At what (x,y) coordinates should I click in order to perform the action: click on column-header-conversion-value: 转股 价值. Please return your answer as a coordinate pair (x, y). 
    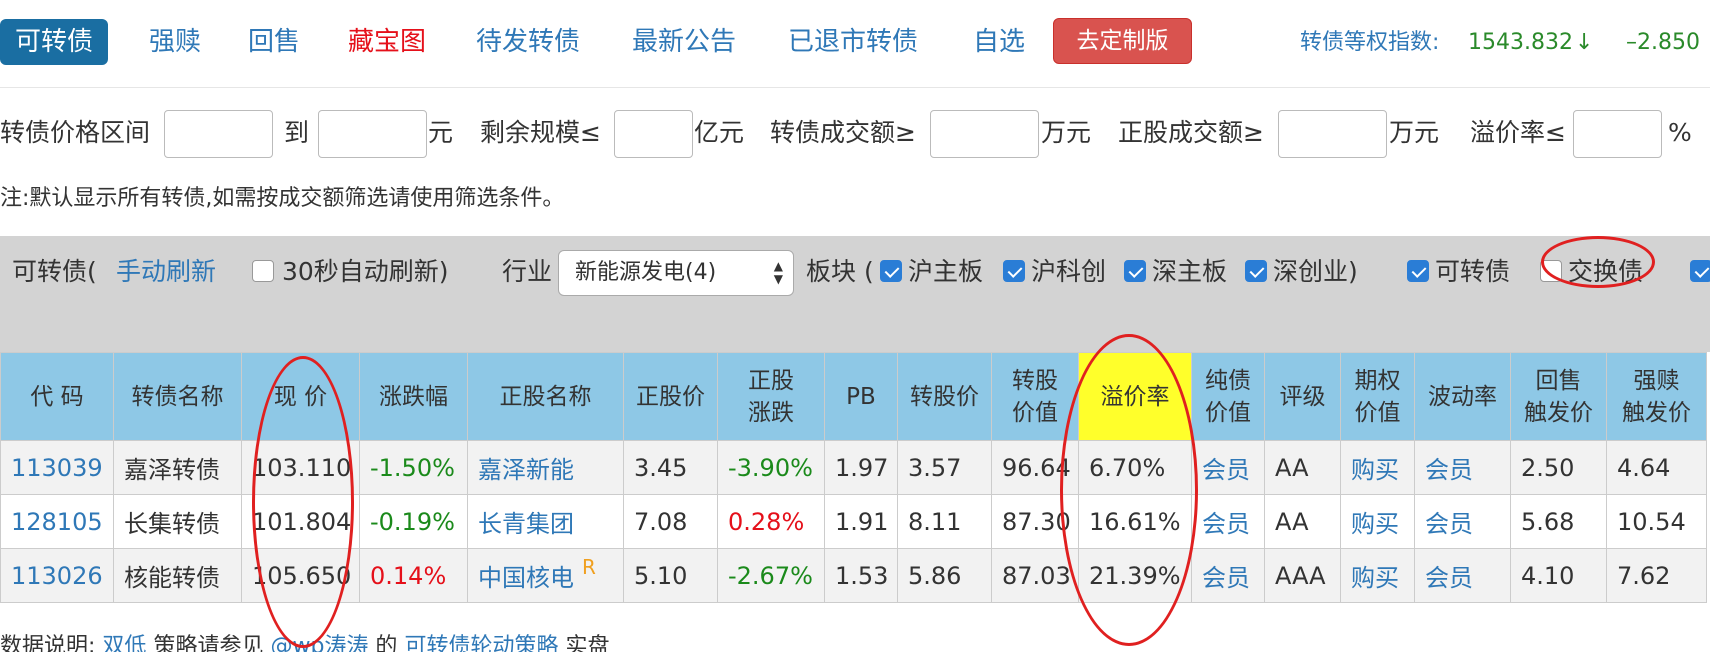
    Looking at the image, I should click on (1035, 396).